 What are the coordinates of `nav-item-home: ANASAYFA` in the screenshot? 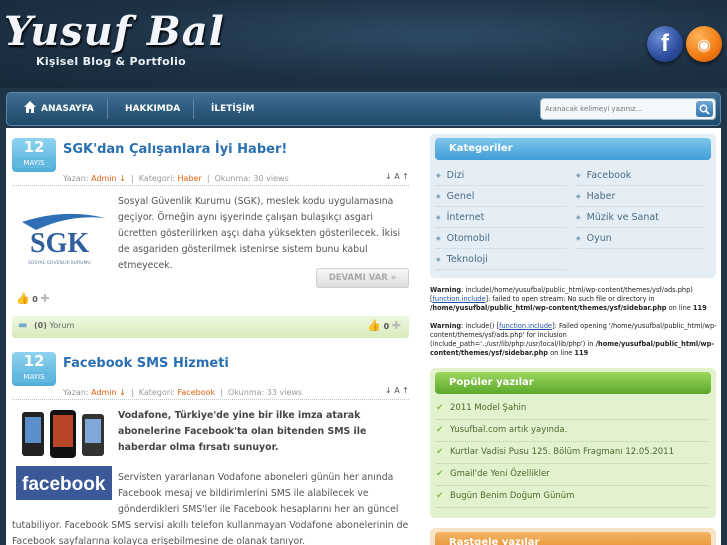 It's located at (58, 109).